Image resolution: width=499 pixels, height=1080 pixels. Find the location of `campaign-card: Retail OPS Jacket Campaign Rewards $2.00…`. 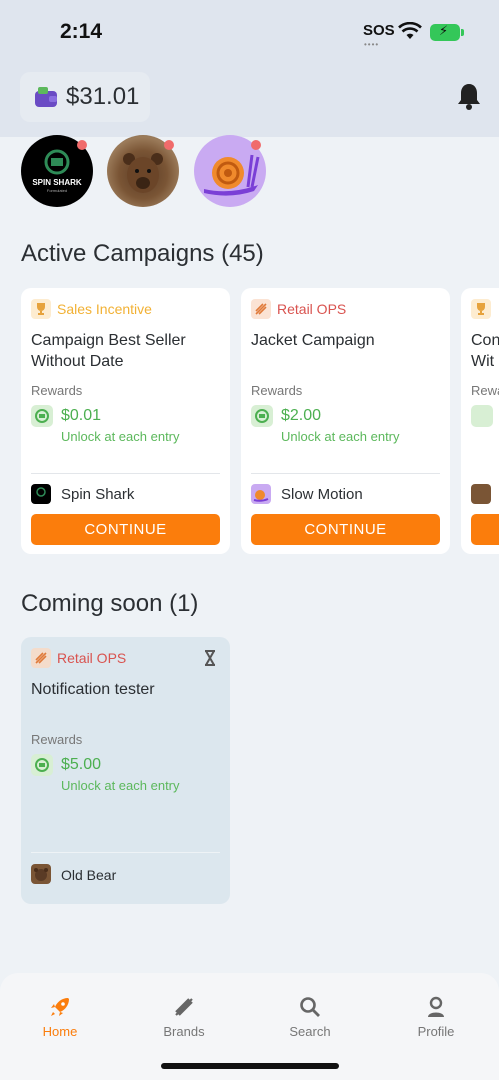

campaign-card: Retail OPS Jacket Campaign Rewards $2.00… is located at coordinates (345, 421).